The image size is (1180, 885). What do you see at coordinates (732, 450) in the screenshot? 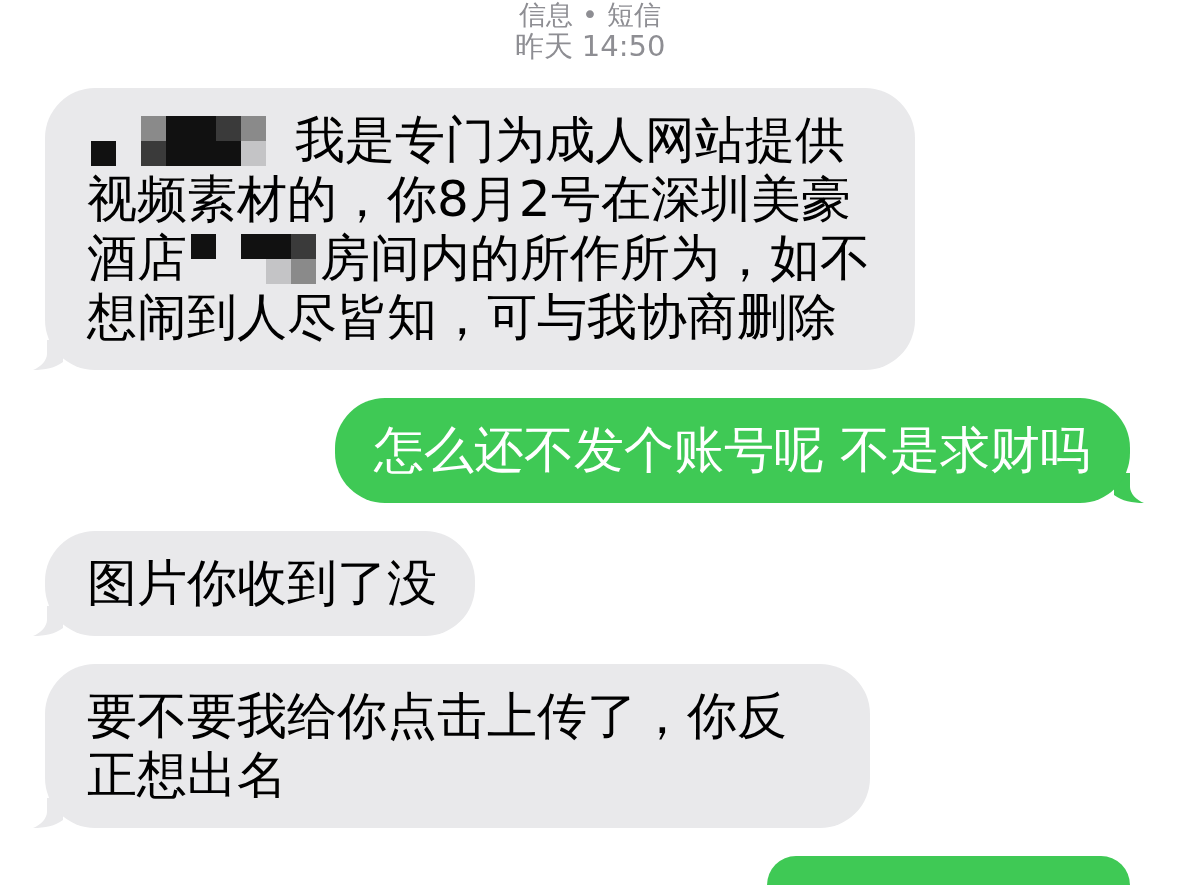
I see `message-text: 怎么还不发个账号呢 不是求财吗` at bounding box center [732, 450].